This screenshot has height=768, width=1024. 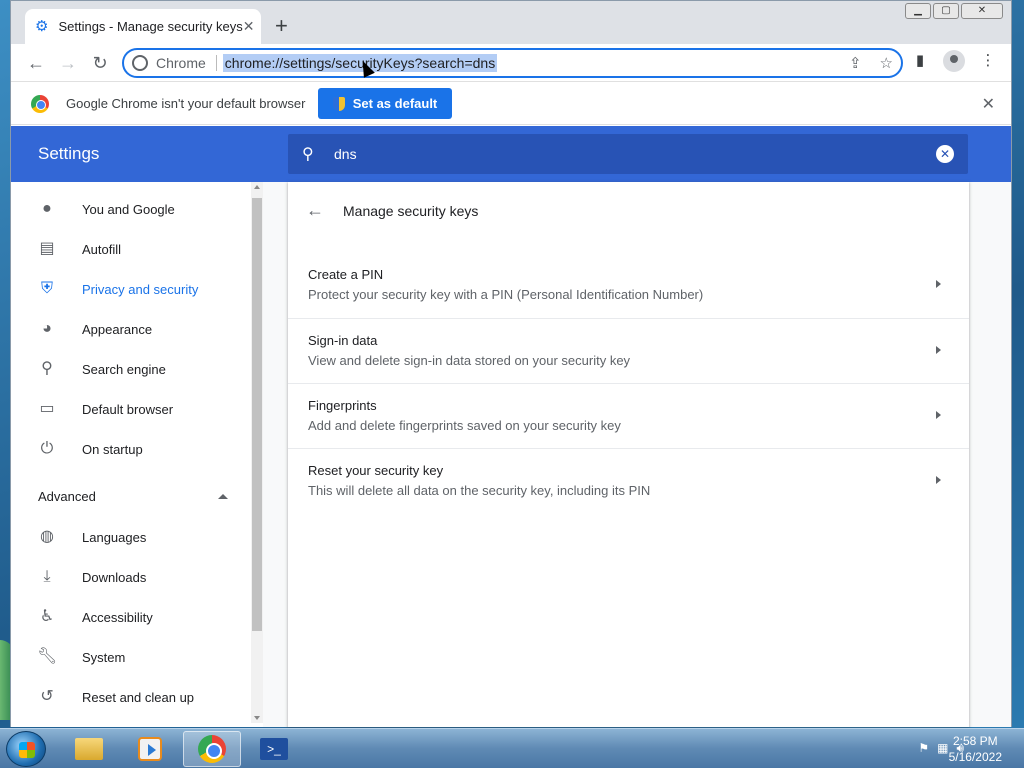 What do you see at coordinates (47, 248) in the screenshot?
I see `clipboard-icon: ▤` at bounding box center [47, 248].